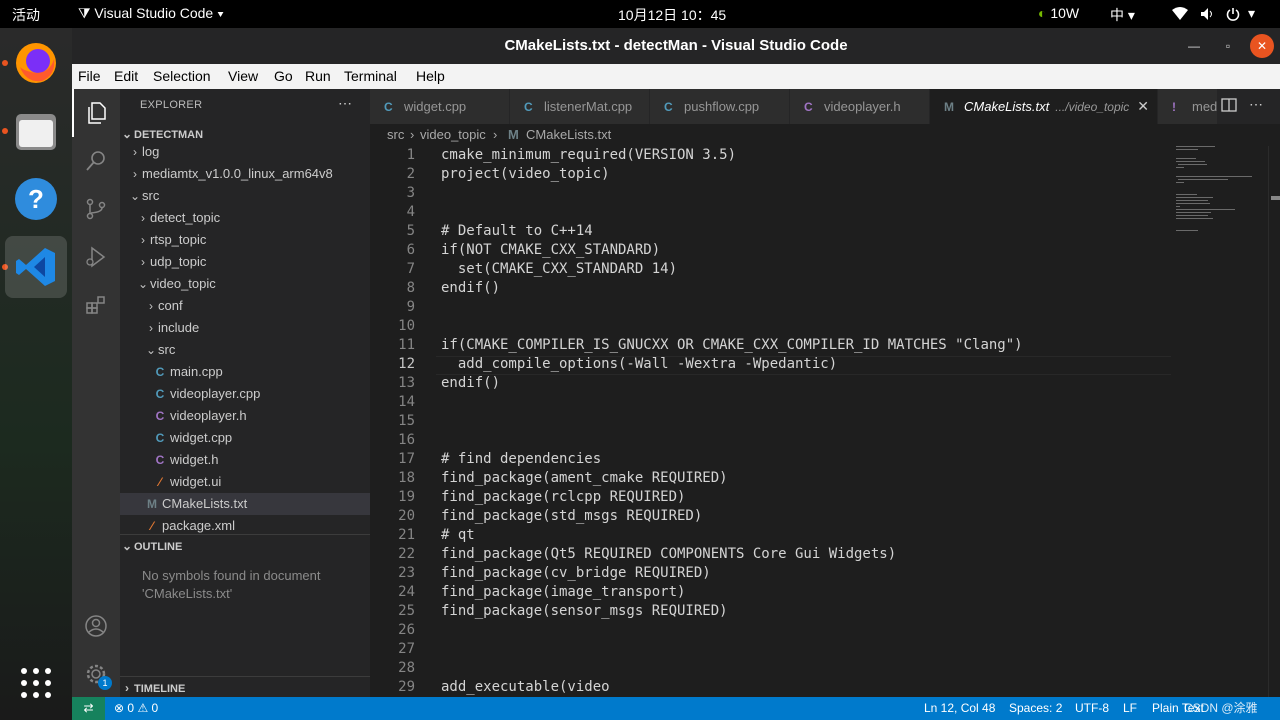  What do you see at coordinates (36, 131) in the screenshot?
I see `files-icon` at bounding box center [36, 131].